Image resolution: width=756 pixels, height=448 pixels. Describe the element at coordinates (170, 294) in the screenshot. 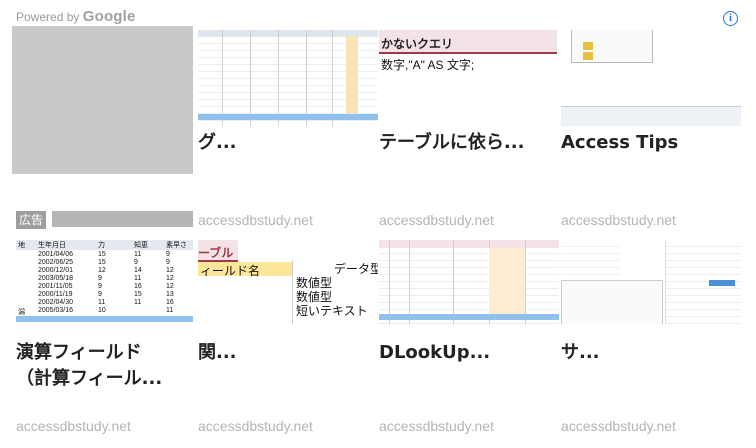

I see `table-cell: 13` at that location.